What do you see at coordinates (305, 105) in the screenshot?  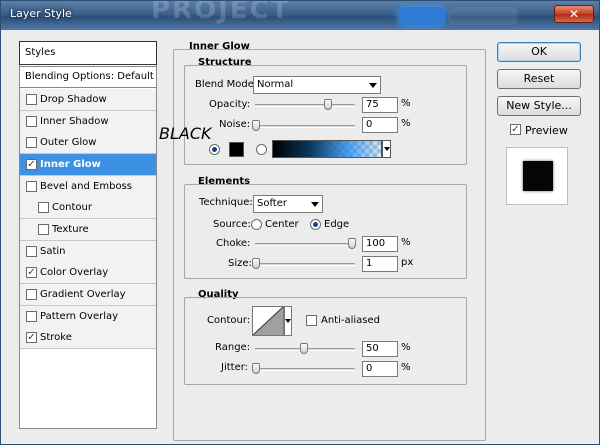 I see `opacity-slider` at bounding box center [305, 105].